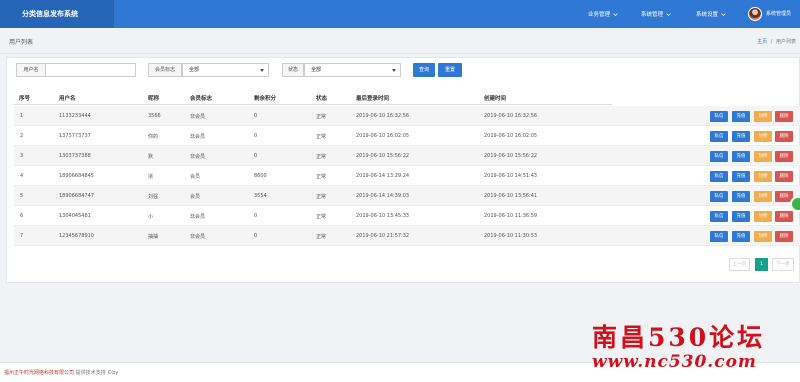  Describe the element at coordinates (511, 216) in the screenshot. I see `cell-created: 2019-06-10 11:36:59` at that location.